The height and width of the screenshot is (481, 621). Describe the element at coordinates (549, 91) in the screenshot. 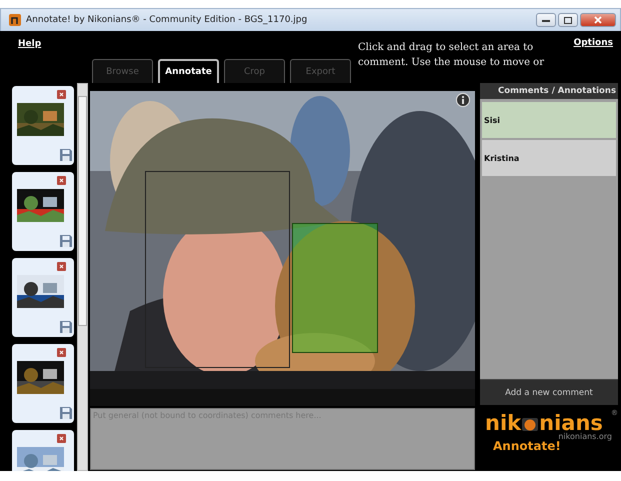

I see `comments-header: Comments / Annotations` at that location.